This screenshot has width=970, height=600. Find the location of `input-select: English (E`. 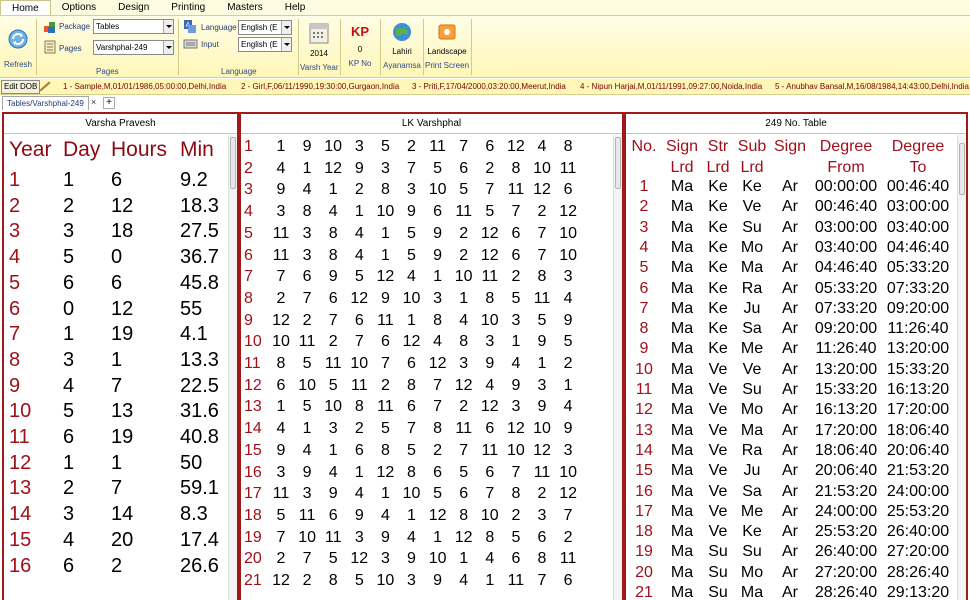

input-select: English (E is located at coordinates (265, 44).